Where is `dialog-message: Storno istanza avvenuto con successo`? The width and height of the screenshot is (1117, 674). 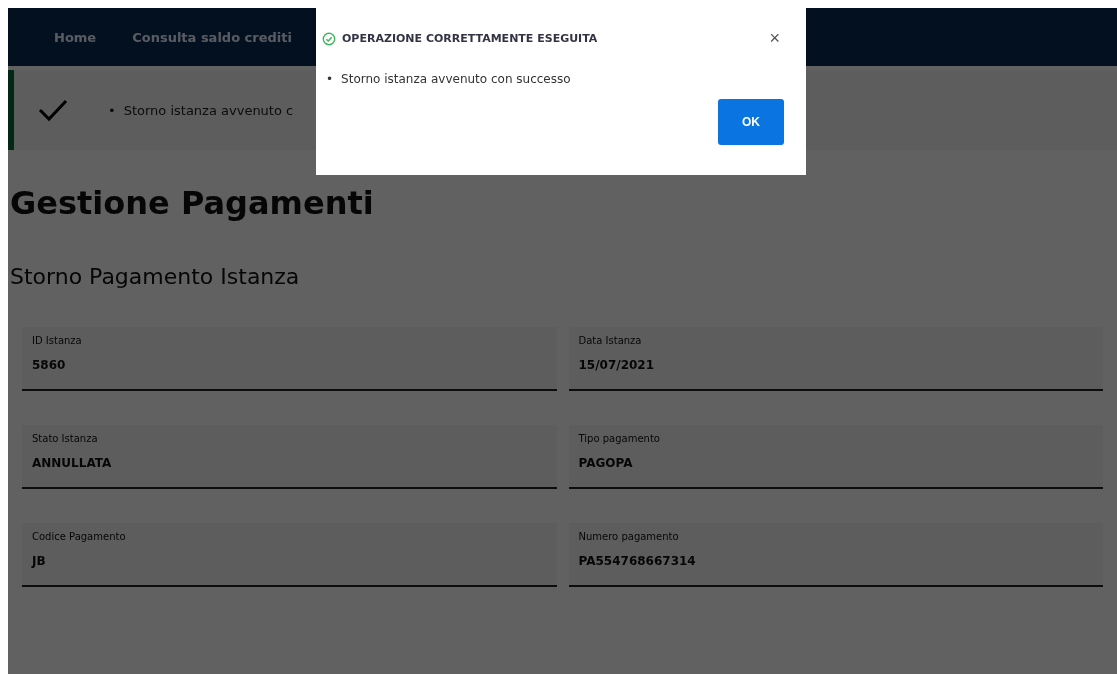
dialog-message: Storno istanza avvenuto con successo is located at coordinates (456, 79).